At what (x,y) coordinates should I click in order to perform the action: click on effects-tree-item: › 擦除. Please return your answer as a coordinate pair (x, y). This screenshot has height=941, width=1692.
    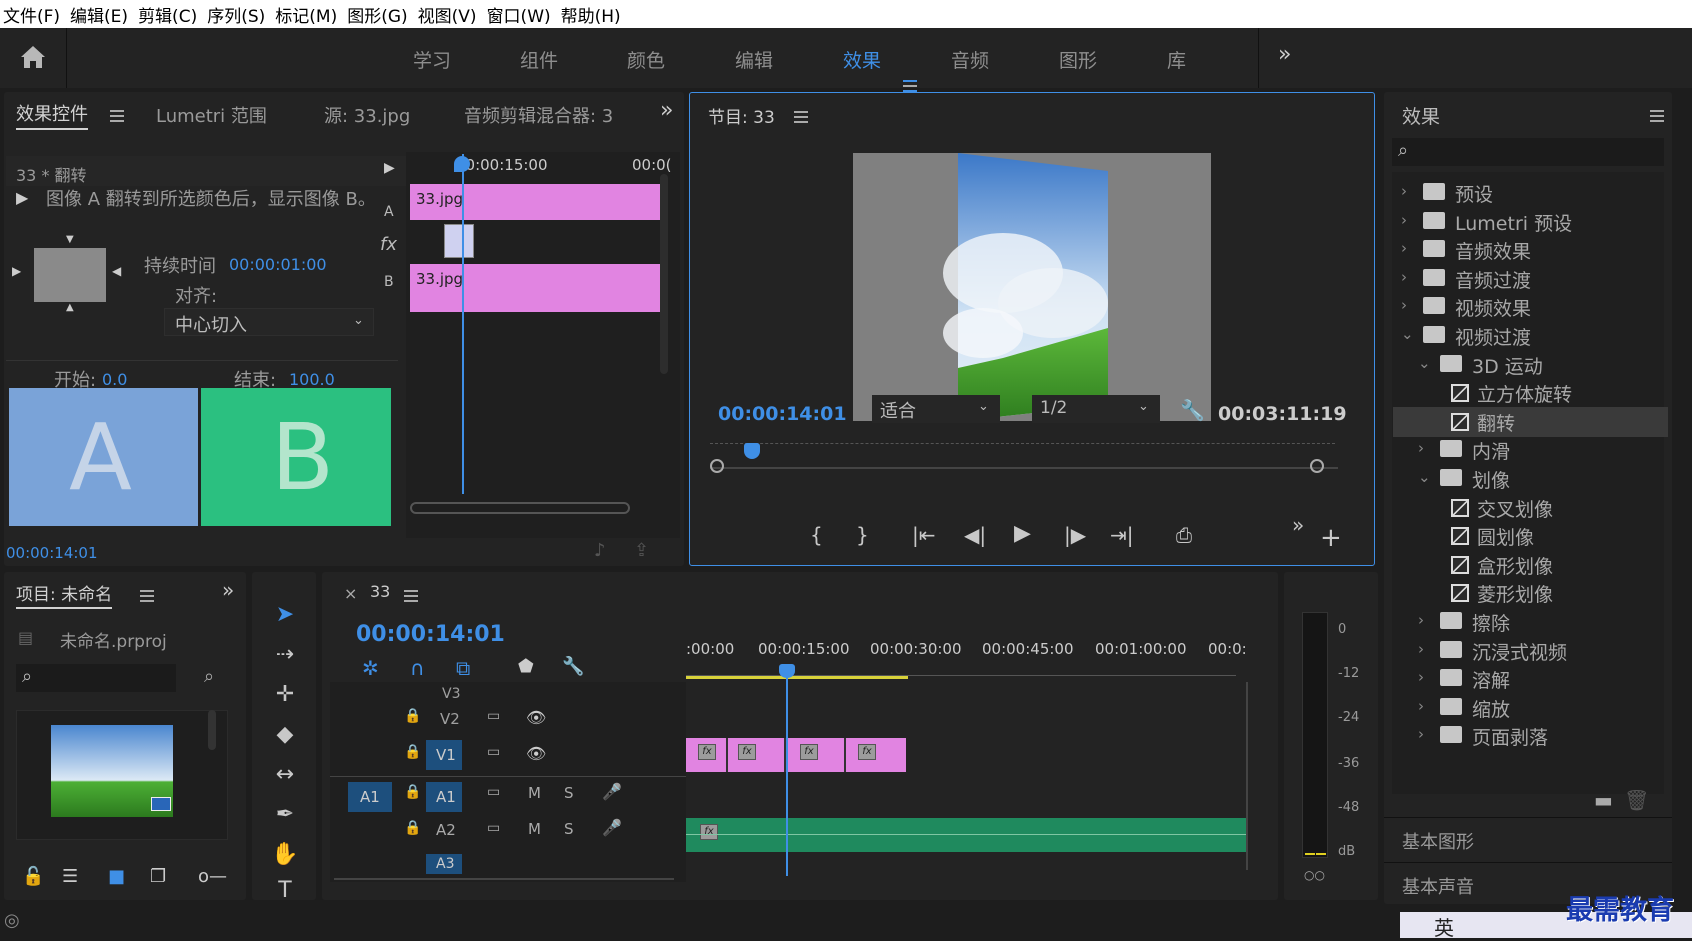
    Looking at the image, I should click on (1530, 622).